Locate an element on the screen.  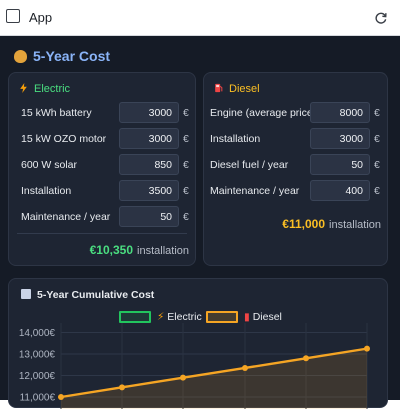
y-axis-ticks: 14,000€ 13,000€ 12,000€ 11,000€ is located at coordinates (37, 366).